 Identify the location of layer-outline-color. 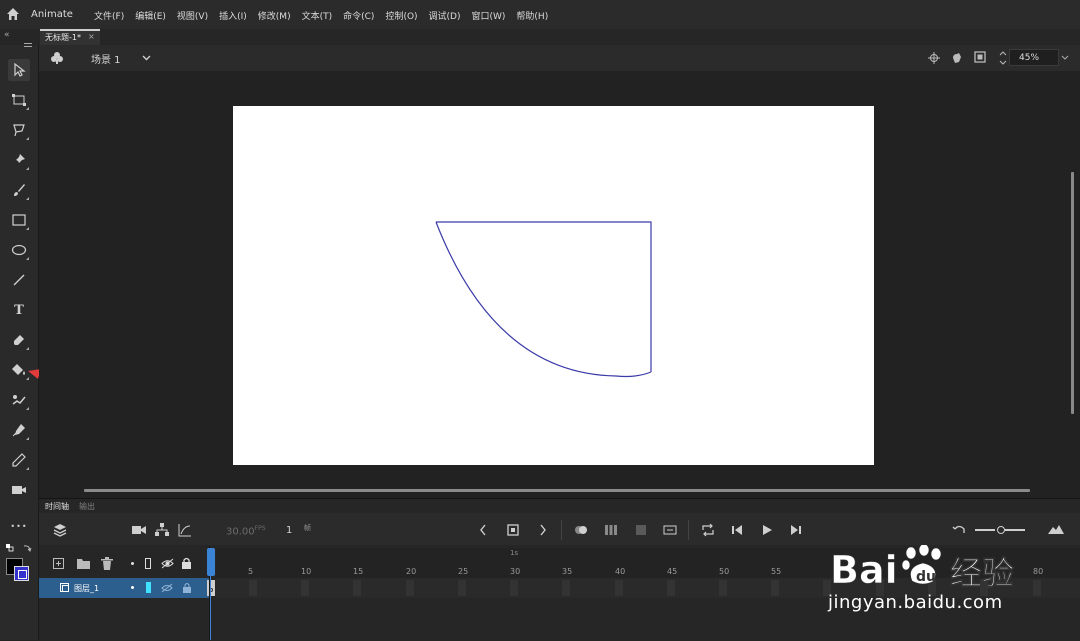
(148, 587).